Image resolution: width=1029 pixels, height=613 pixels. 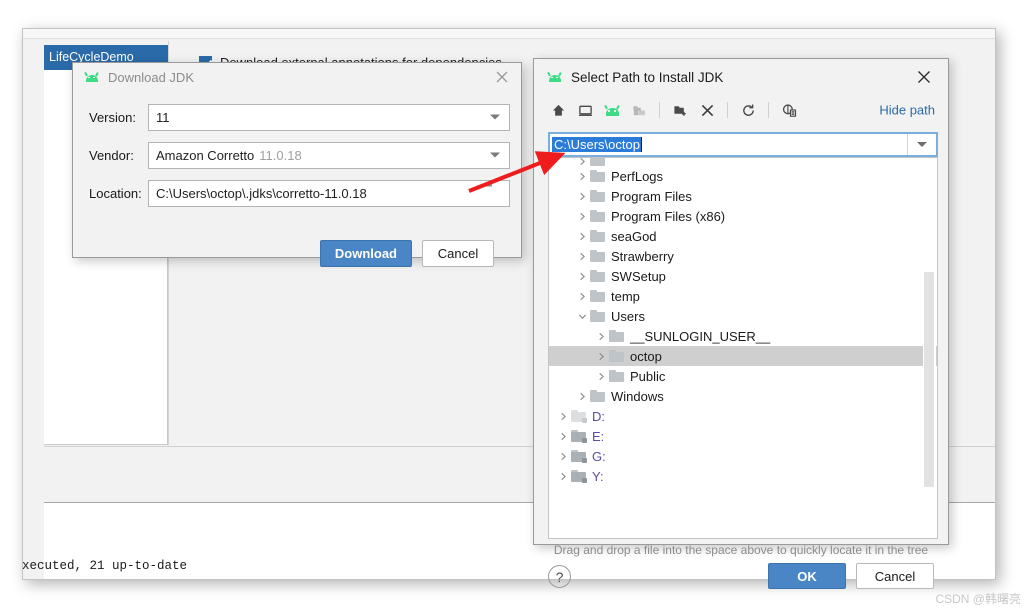 I want to click on tree-row: Windows, so click(x=743, y=396).